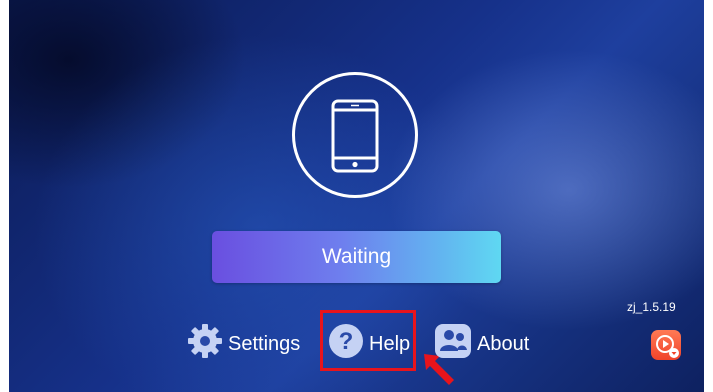 The image size is (713, 392). I want to click on people-icon, so click(453, 344).